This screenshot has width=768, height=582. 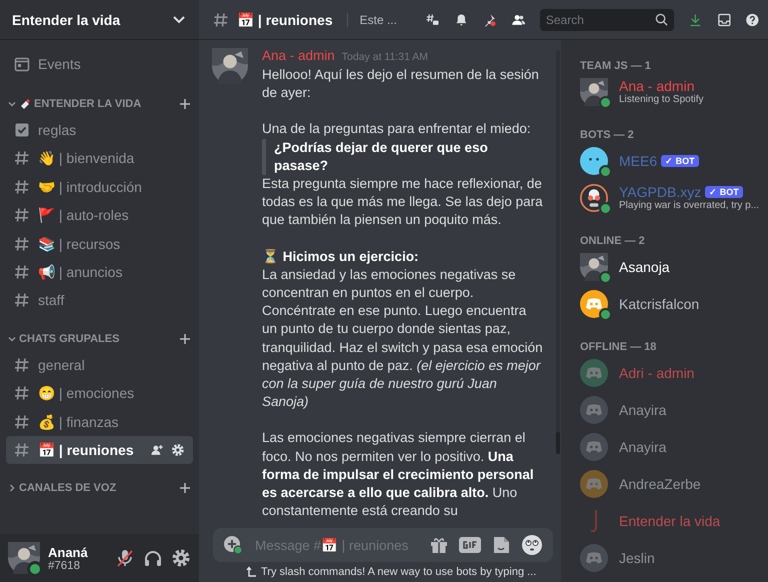 What do you see at coordinates (656, 372) in the screenshot?
I see `member-name: Adri - admin` at bounding box center [656, 372].